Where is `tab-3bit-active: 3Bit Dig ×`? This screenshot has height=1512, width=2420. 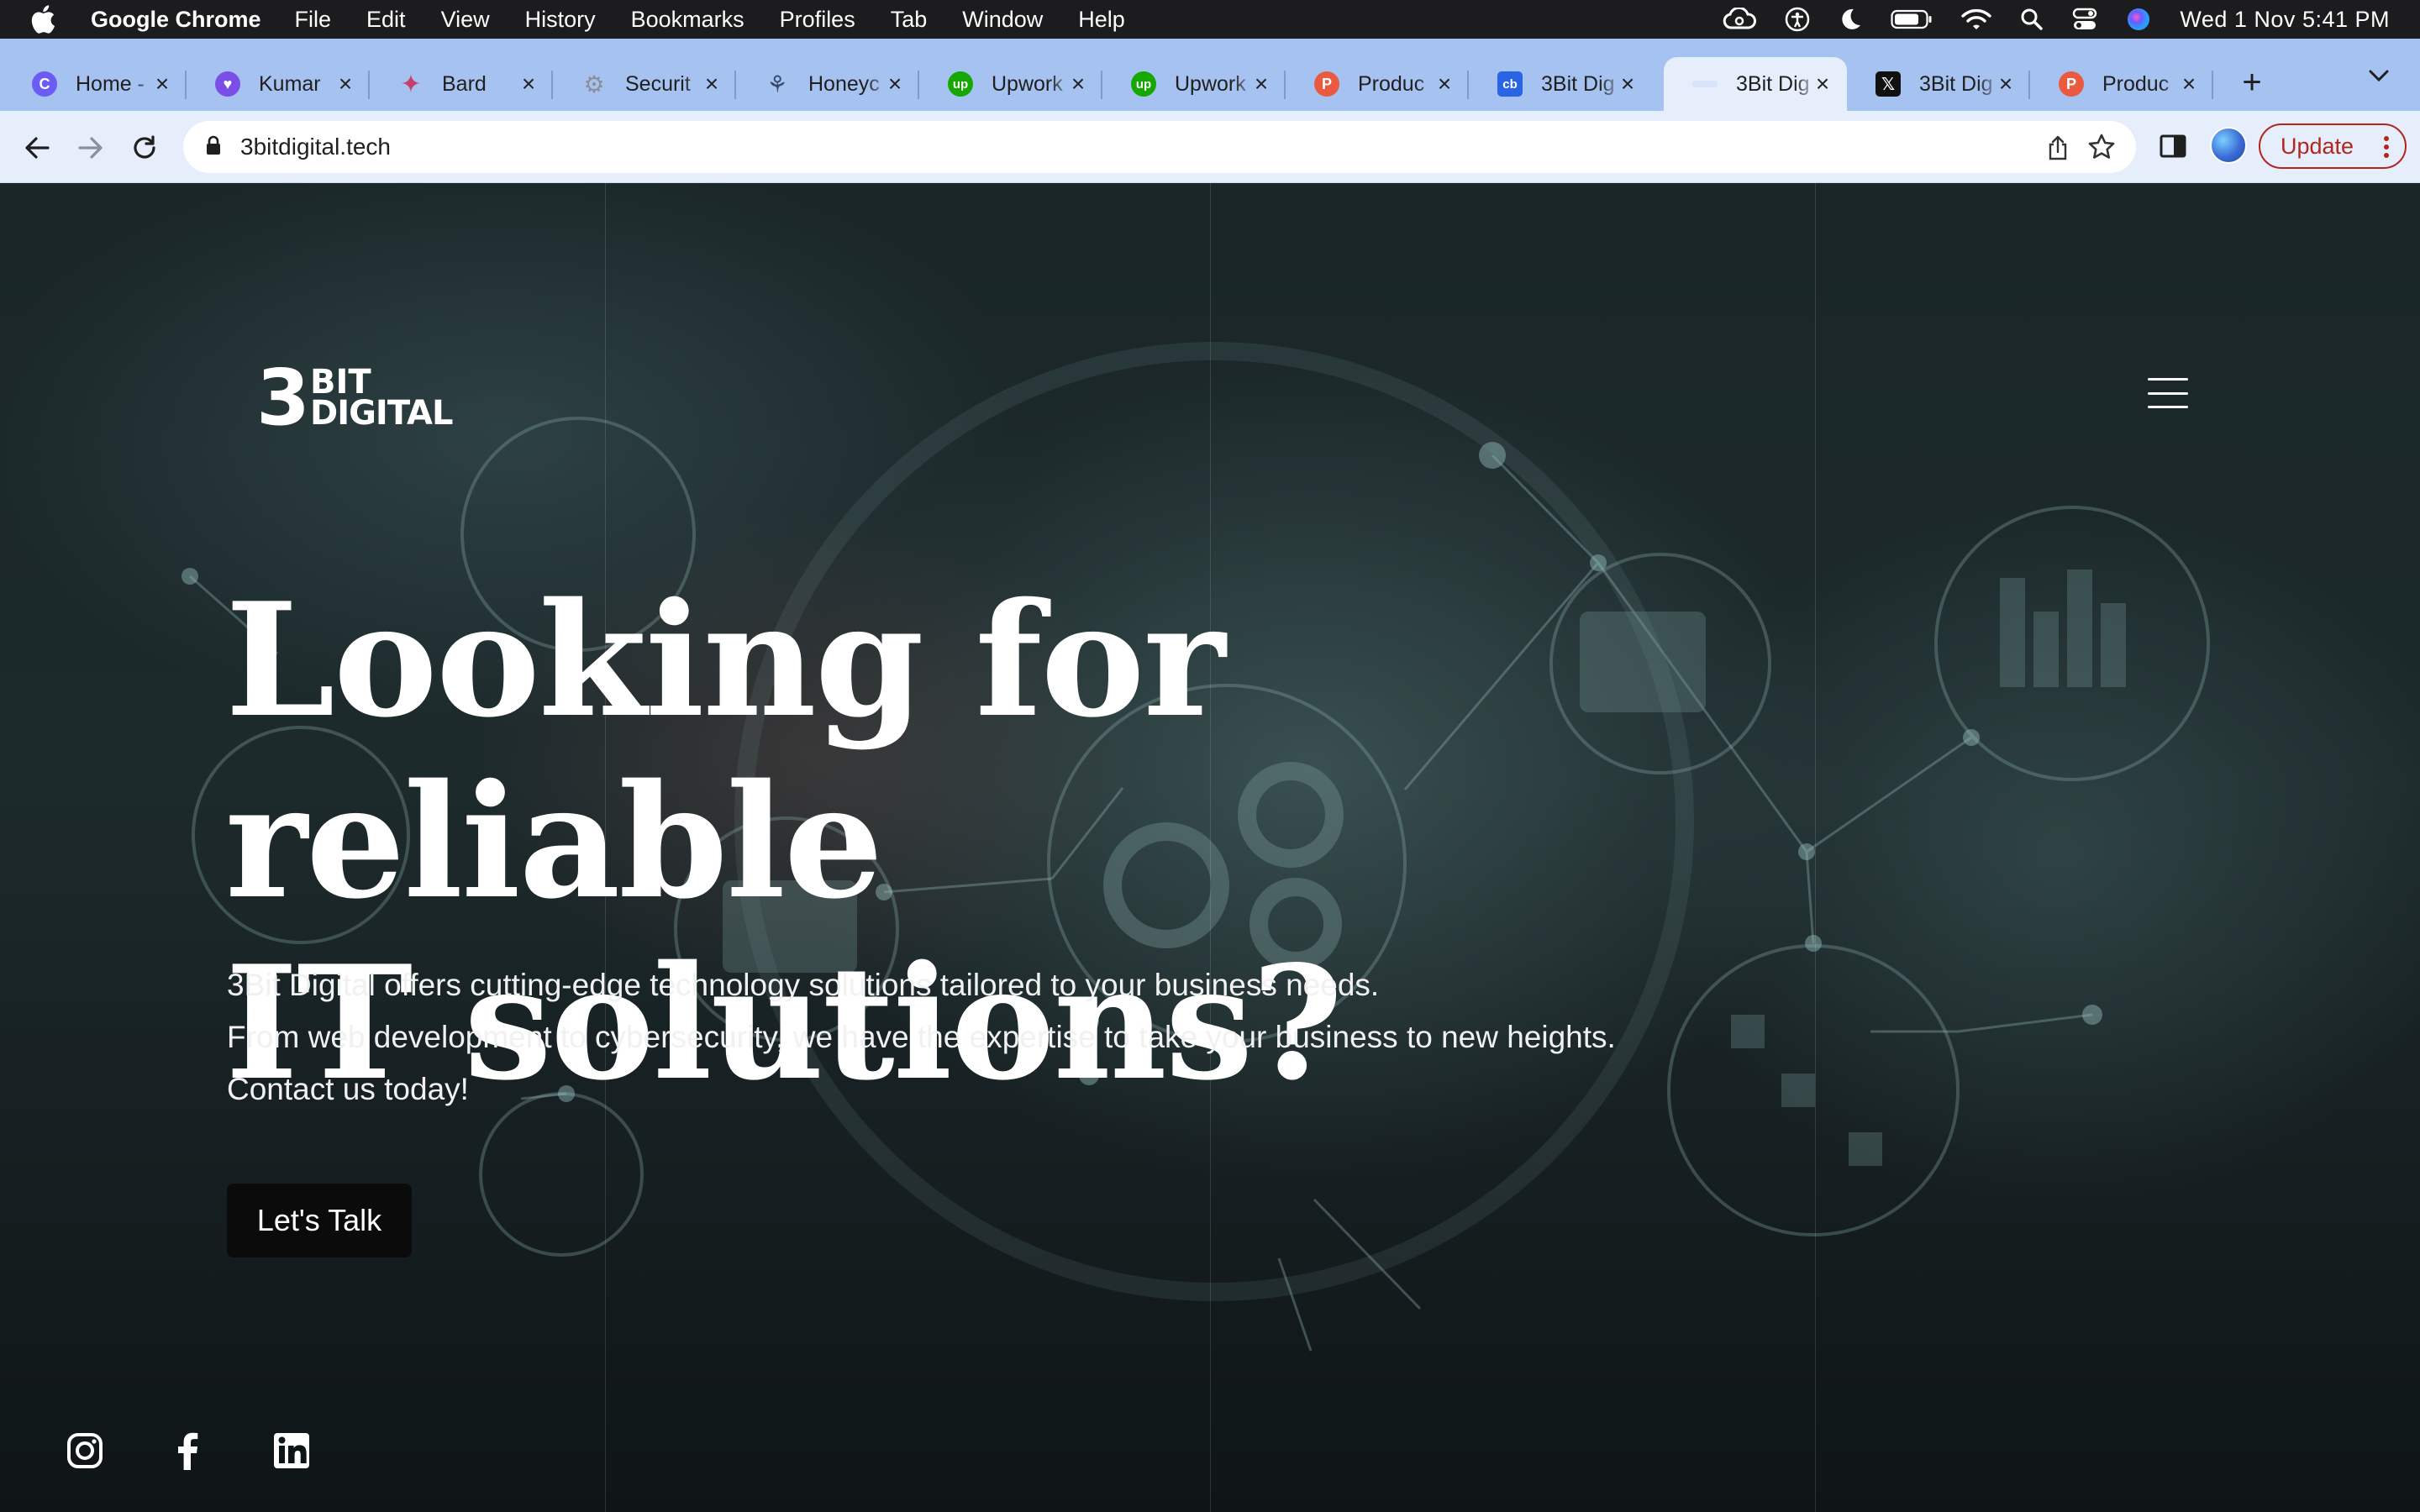 tab-3bit-active: 3Bit Dig × is located at coordinates (1755, 84).